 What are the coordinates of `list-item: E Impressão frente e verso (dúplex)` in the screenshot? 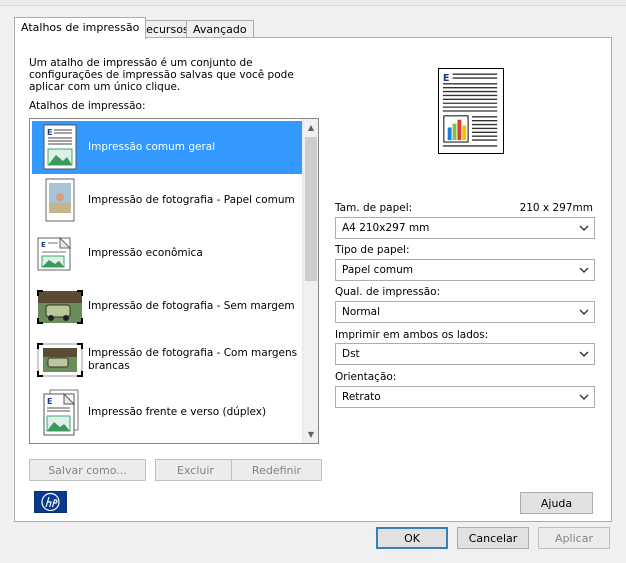 It's located at (167, 412).